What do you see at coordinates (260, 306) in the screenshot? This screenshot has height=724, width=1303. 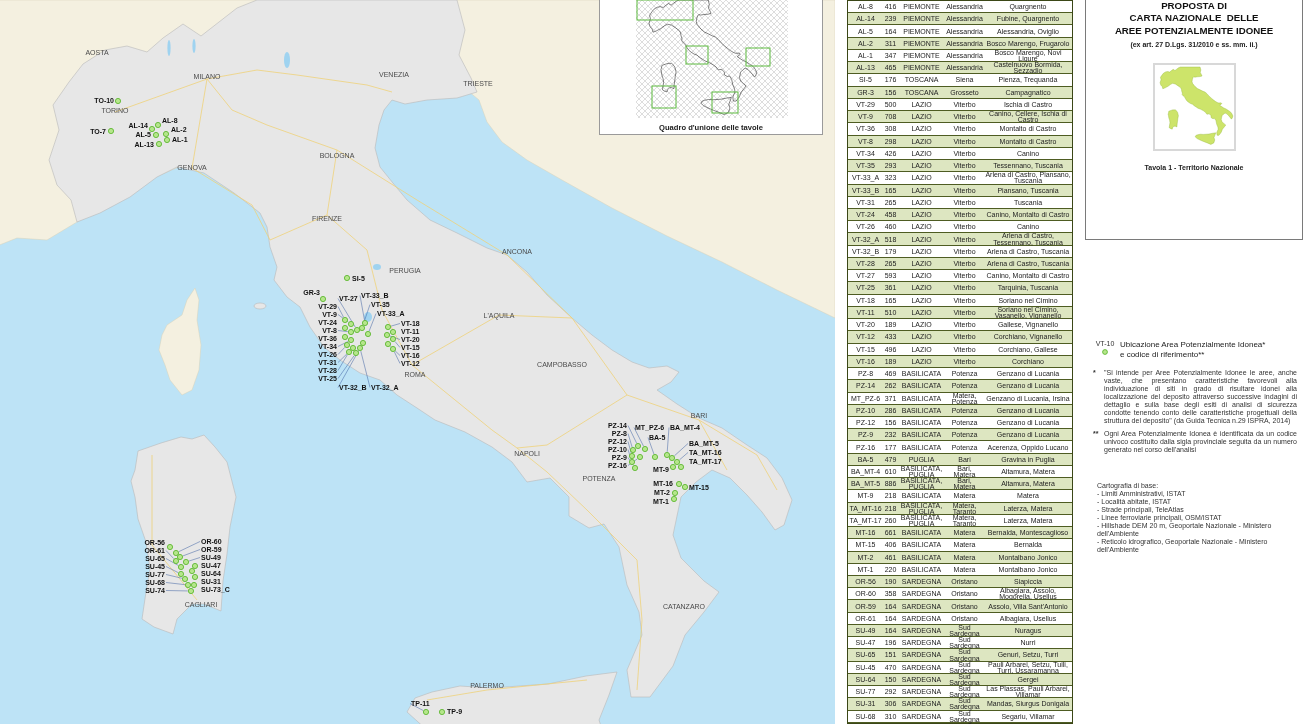 I see `island-landmass` at bounding box center [260, 306].